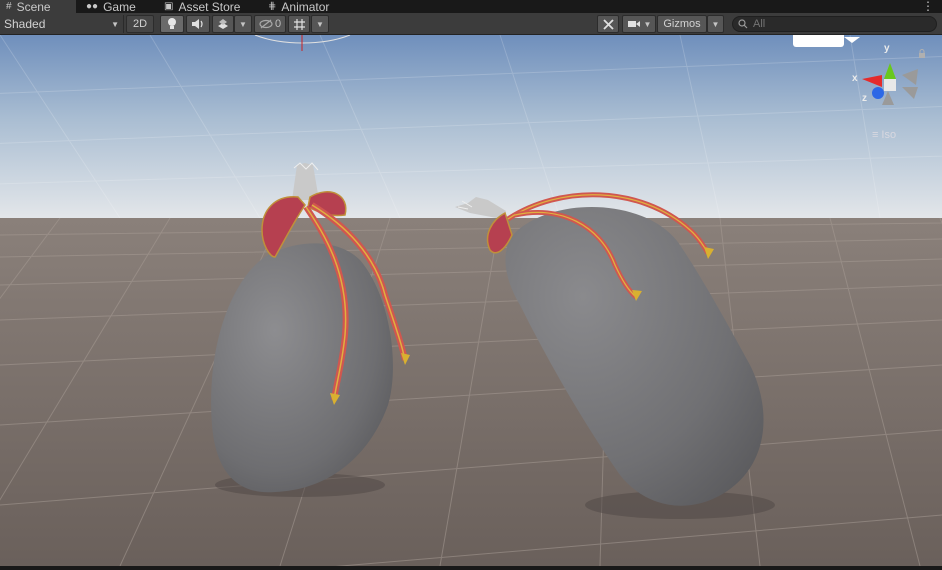 The image size is (942, 570). I want to click on effects-icon, so click(223, 24).